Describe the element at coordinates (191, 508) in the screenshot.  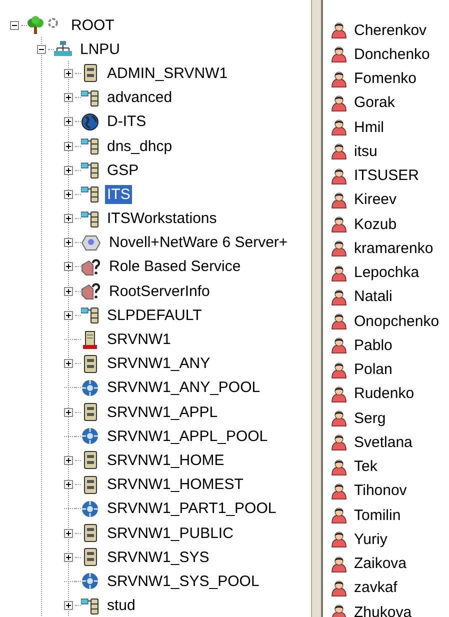
I see `tree-item: SRVNW1_PART1_POOL` at that location.